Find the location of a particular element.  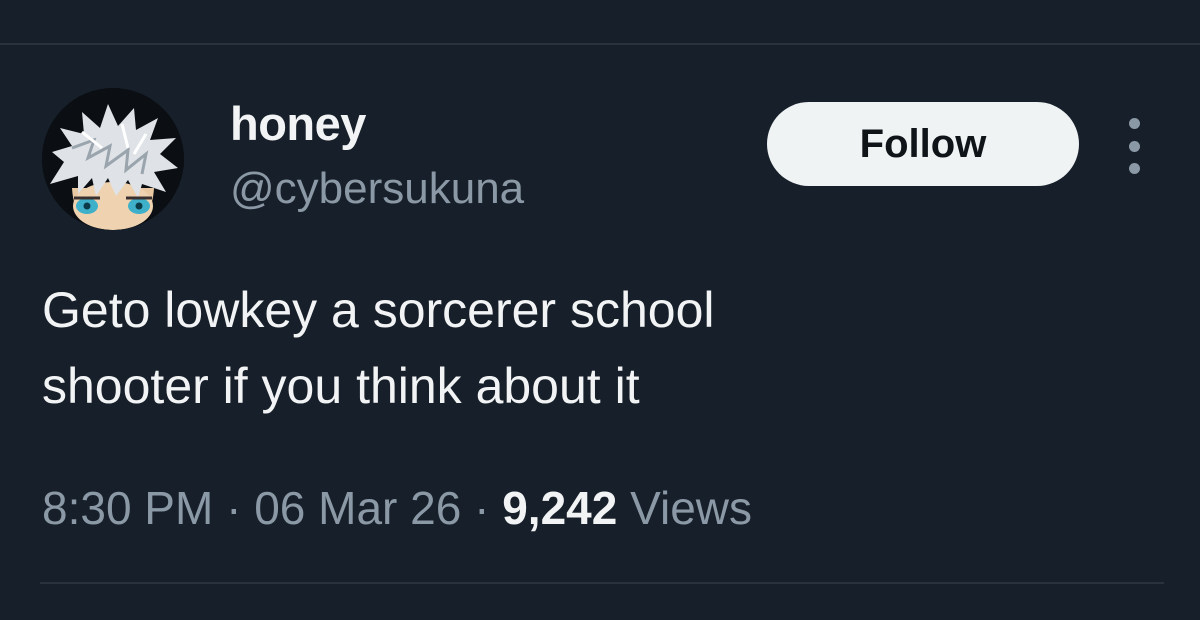

tweet-meta: 8:30 PM · 06 Mar 26 · 9,242 Views is located at coordinates (397, 508).